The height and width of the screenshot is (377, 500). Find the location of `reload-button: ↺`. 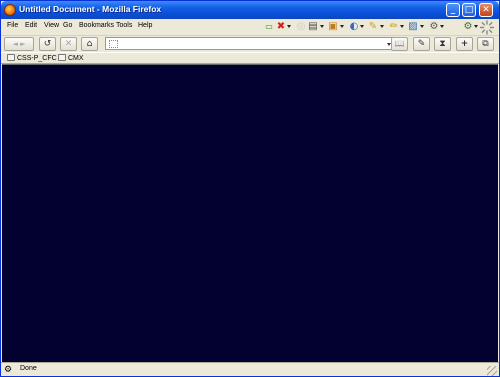

reload-button: ↺ is located at coordinates (47, 44).